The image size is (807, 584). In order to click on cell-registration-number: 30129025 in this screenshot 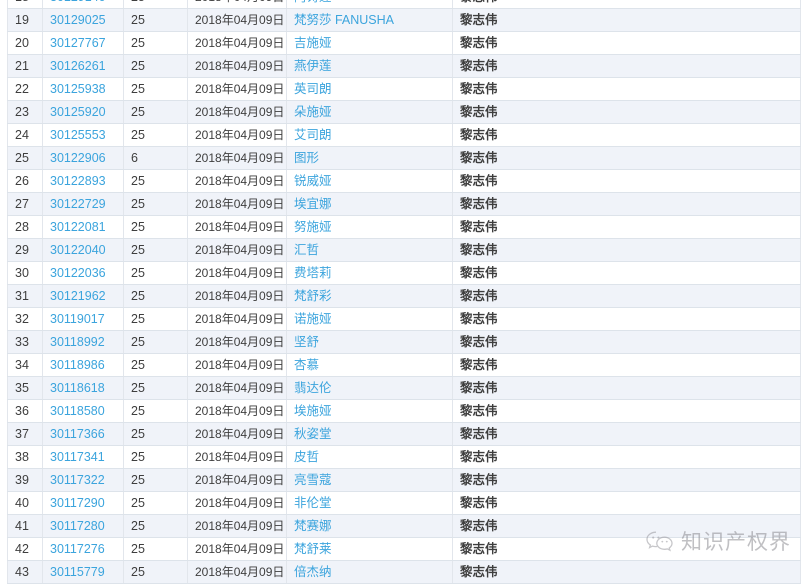, I will do `click(83, 20)`.